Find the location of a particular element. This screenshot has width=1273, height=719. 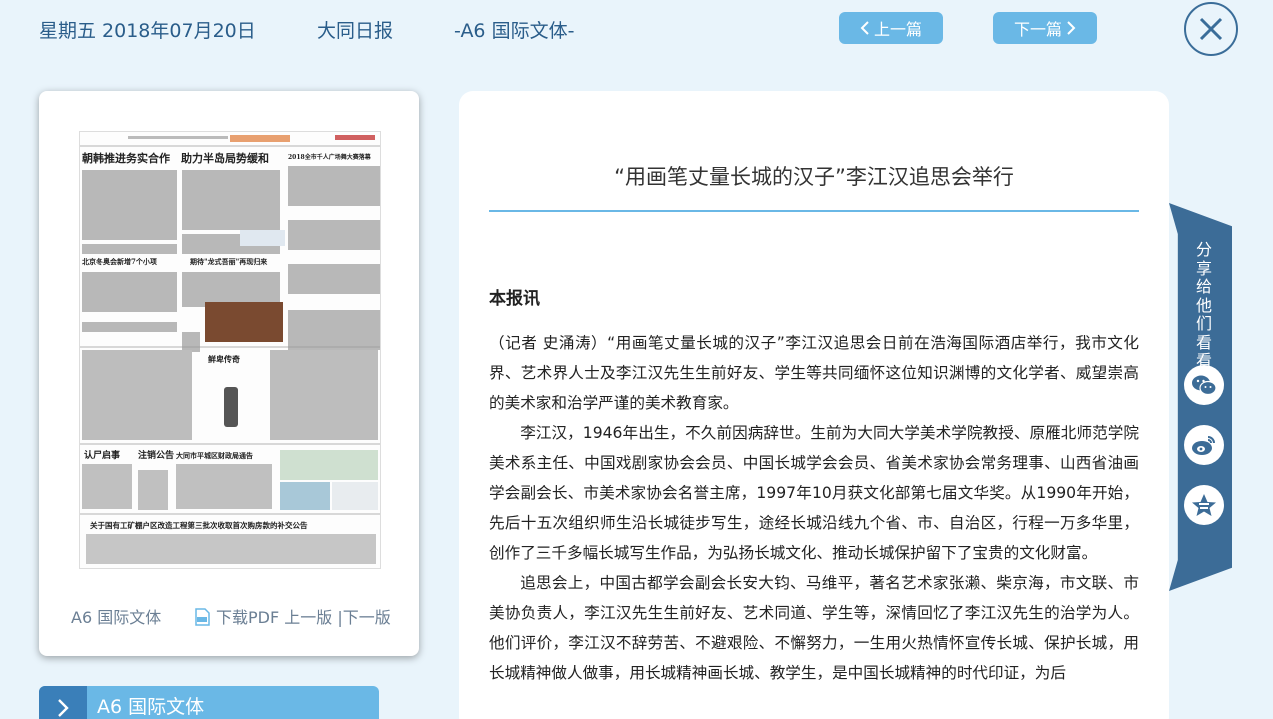

download-pdf-link: 下载PDF is located at coordinates (247, 617).